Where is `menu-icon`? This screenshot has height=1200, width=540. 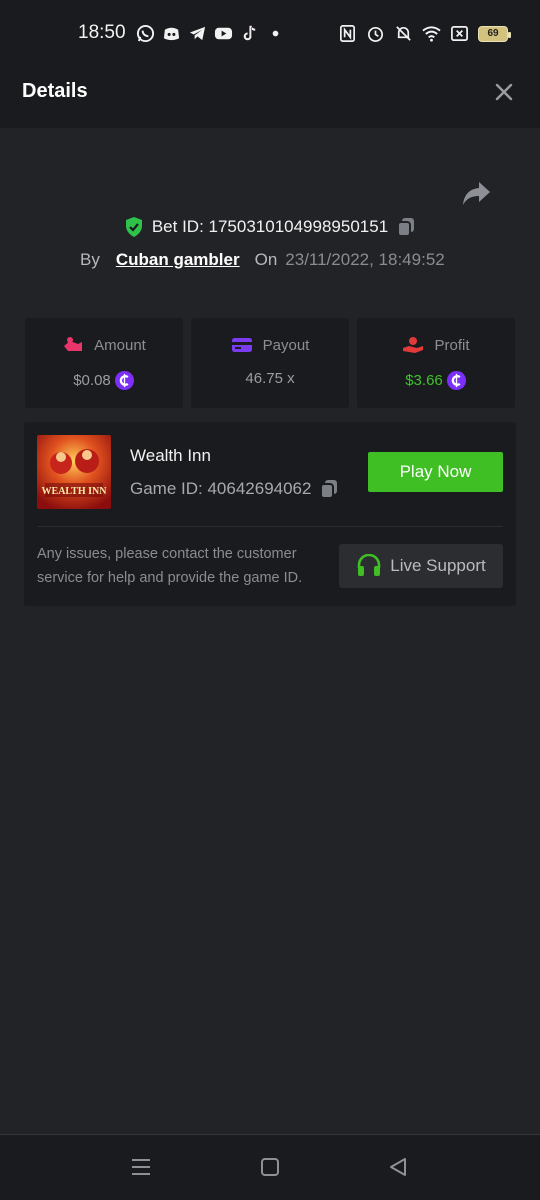
menu-icon is located at coordinates (141, 1167).